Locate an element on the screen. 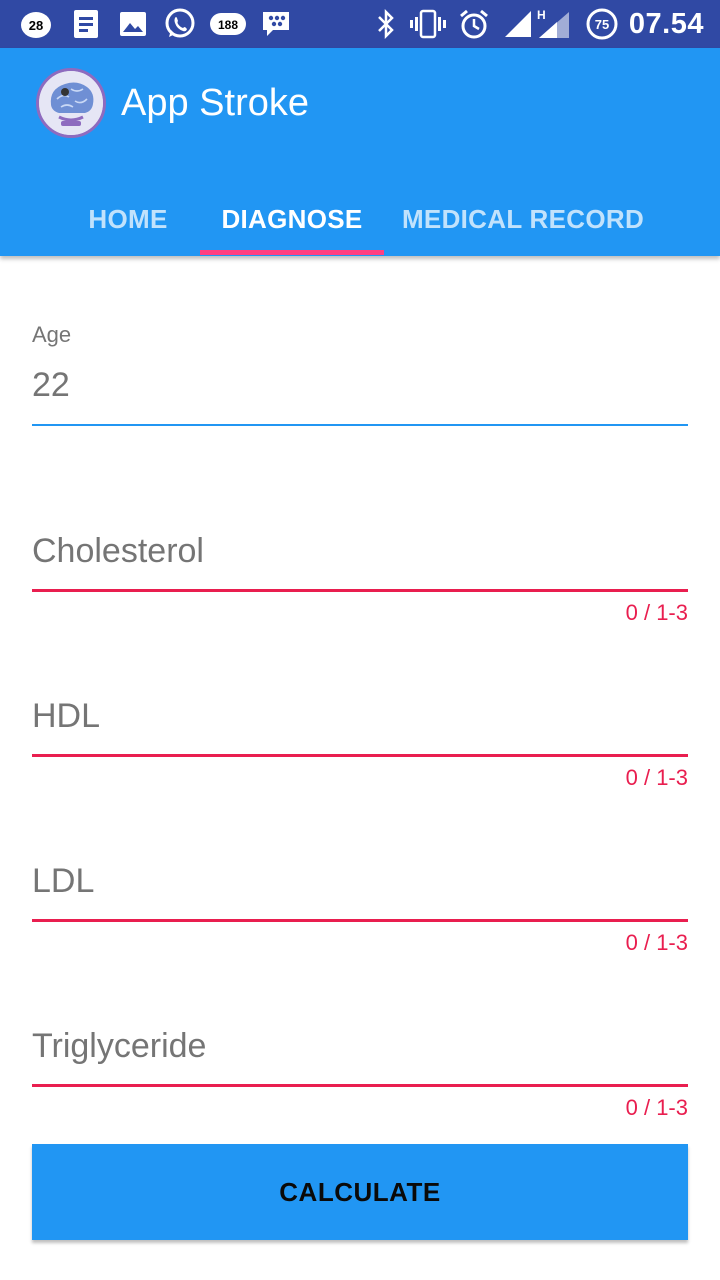  cholesterol-counter: 0 / 1-3 is located at coordinates (656, 612).